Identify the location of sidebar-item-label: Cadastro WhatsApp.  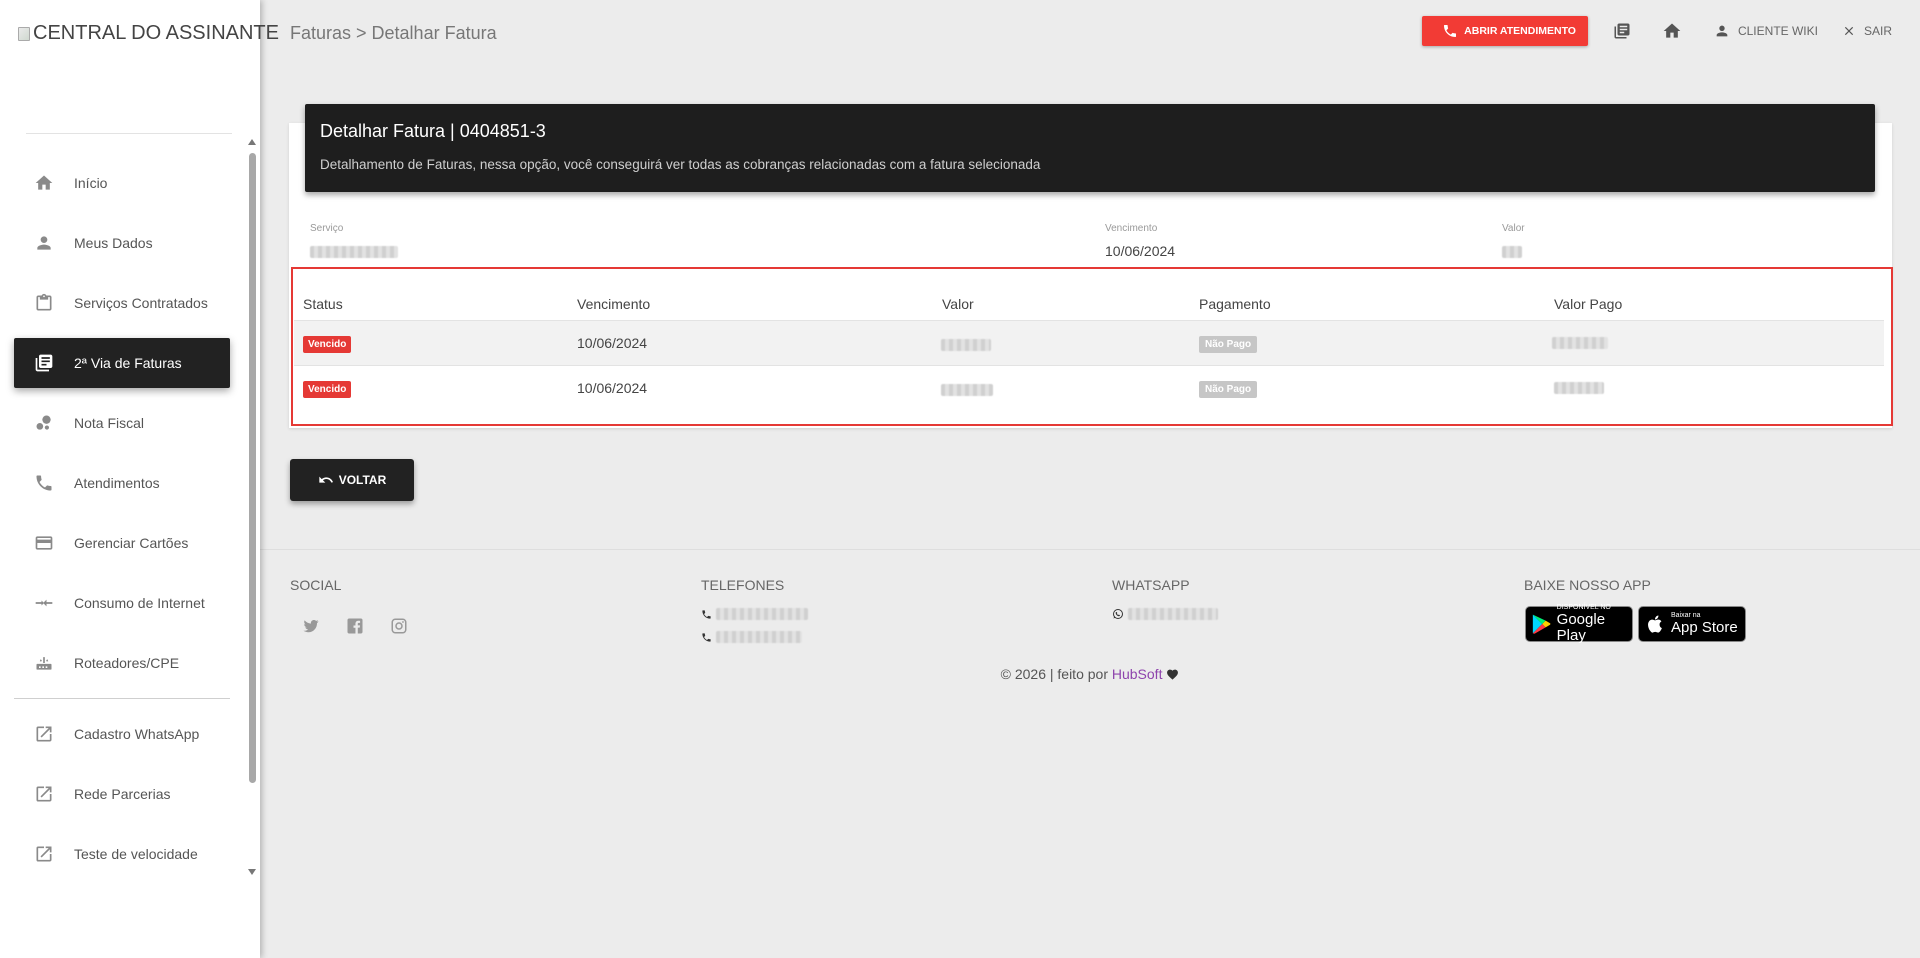
(137, 734).